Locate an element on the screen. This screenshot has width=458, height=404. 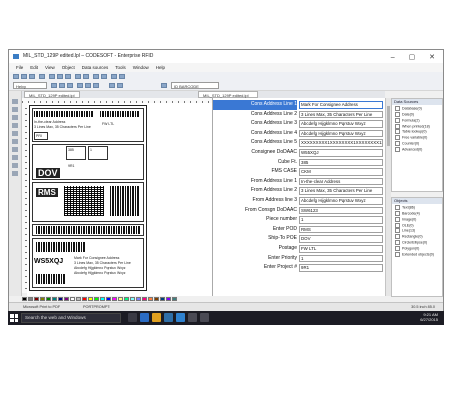
underline-icon is located at coordinates (70, 85).